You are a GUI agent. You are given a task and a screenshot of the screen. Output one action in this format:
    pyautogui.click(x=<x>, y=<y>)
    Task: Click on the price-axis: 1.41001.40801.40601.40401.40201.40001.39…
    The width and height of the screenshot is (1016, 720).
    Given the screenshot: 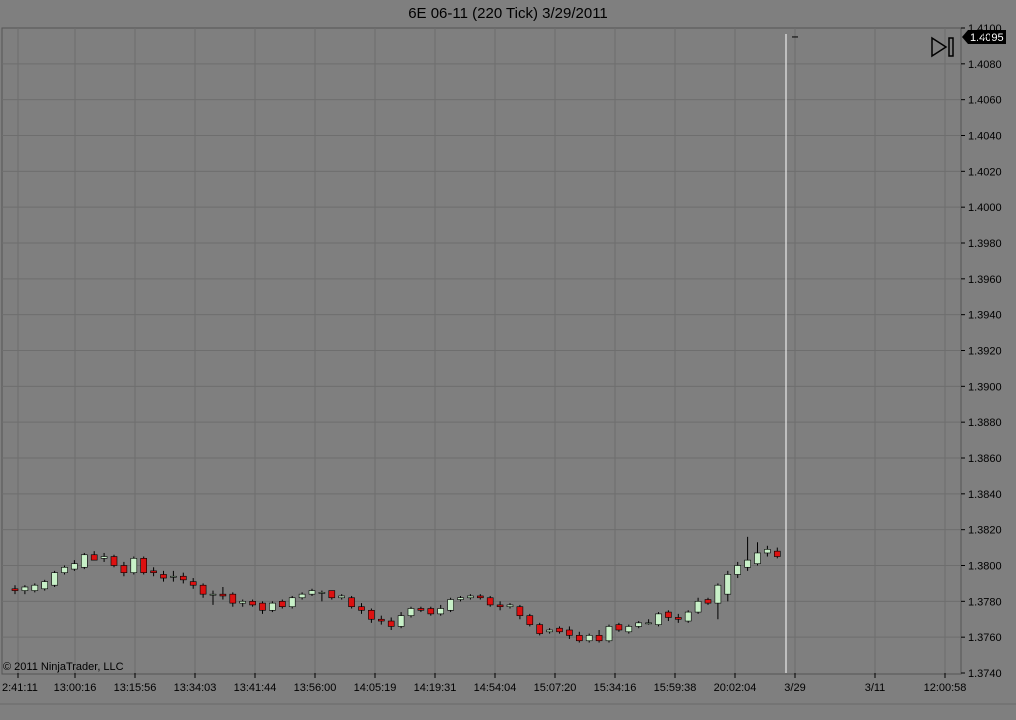 What is the action you would take?
    pyautogui.click(x=981, y=351)
    